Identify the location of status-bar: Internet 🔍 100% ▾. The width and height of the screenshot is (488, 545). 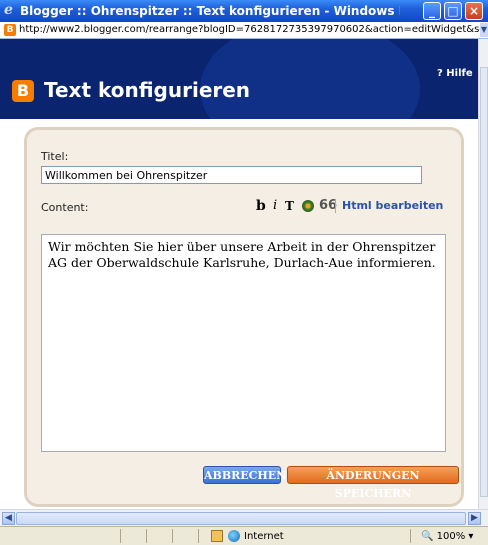
(244, 535).